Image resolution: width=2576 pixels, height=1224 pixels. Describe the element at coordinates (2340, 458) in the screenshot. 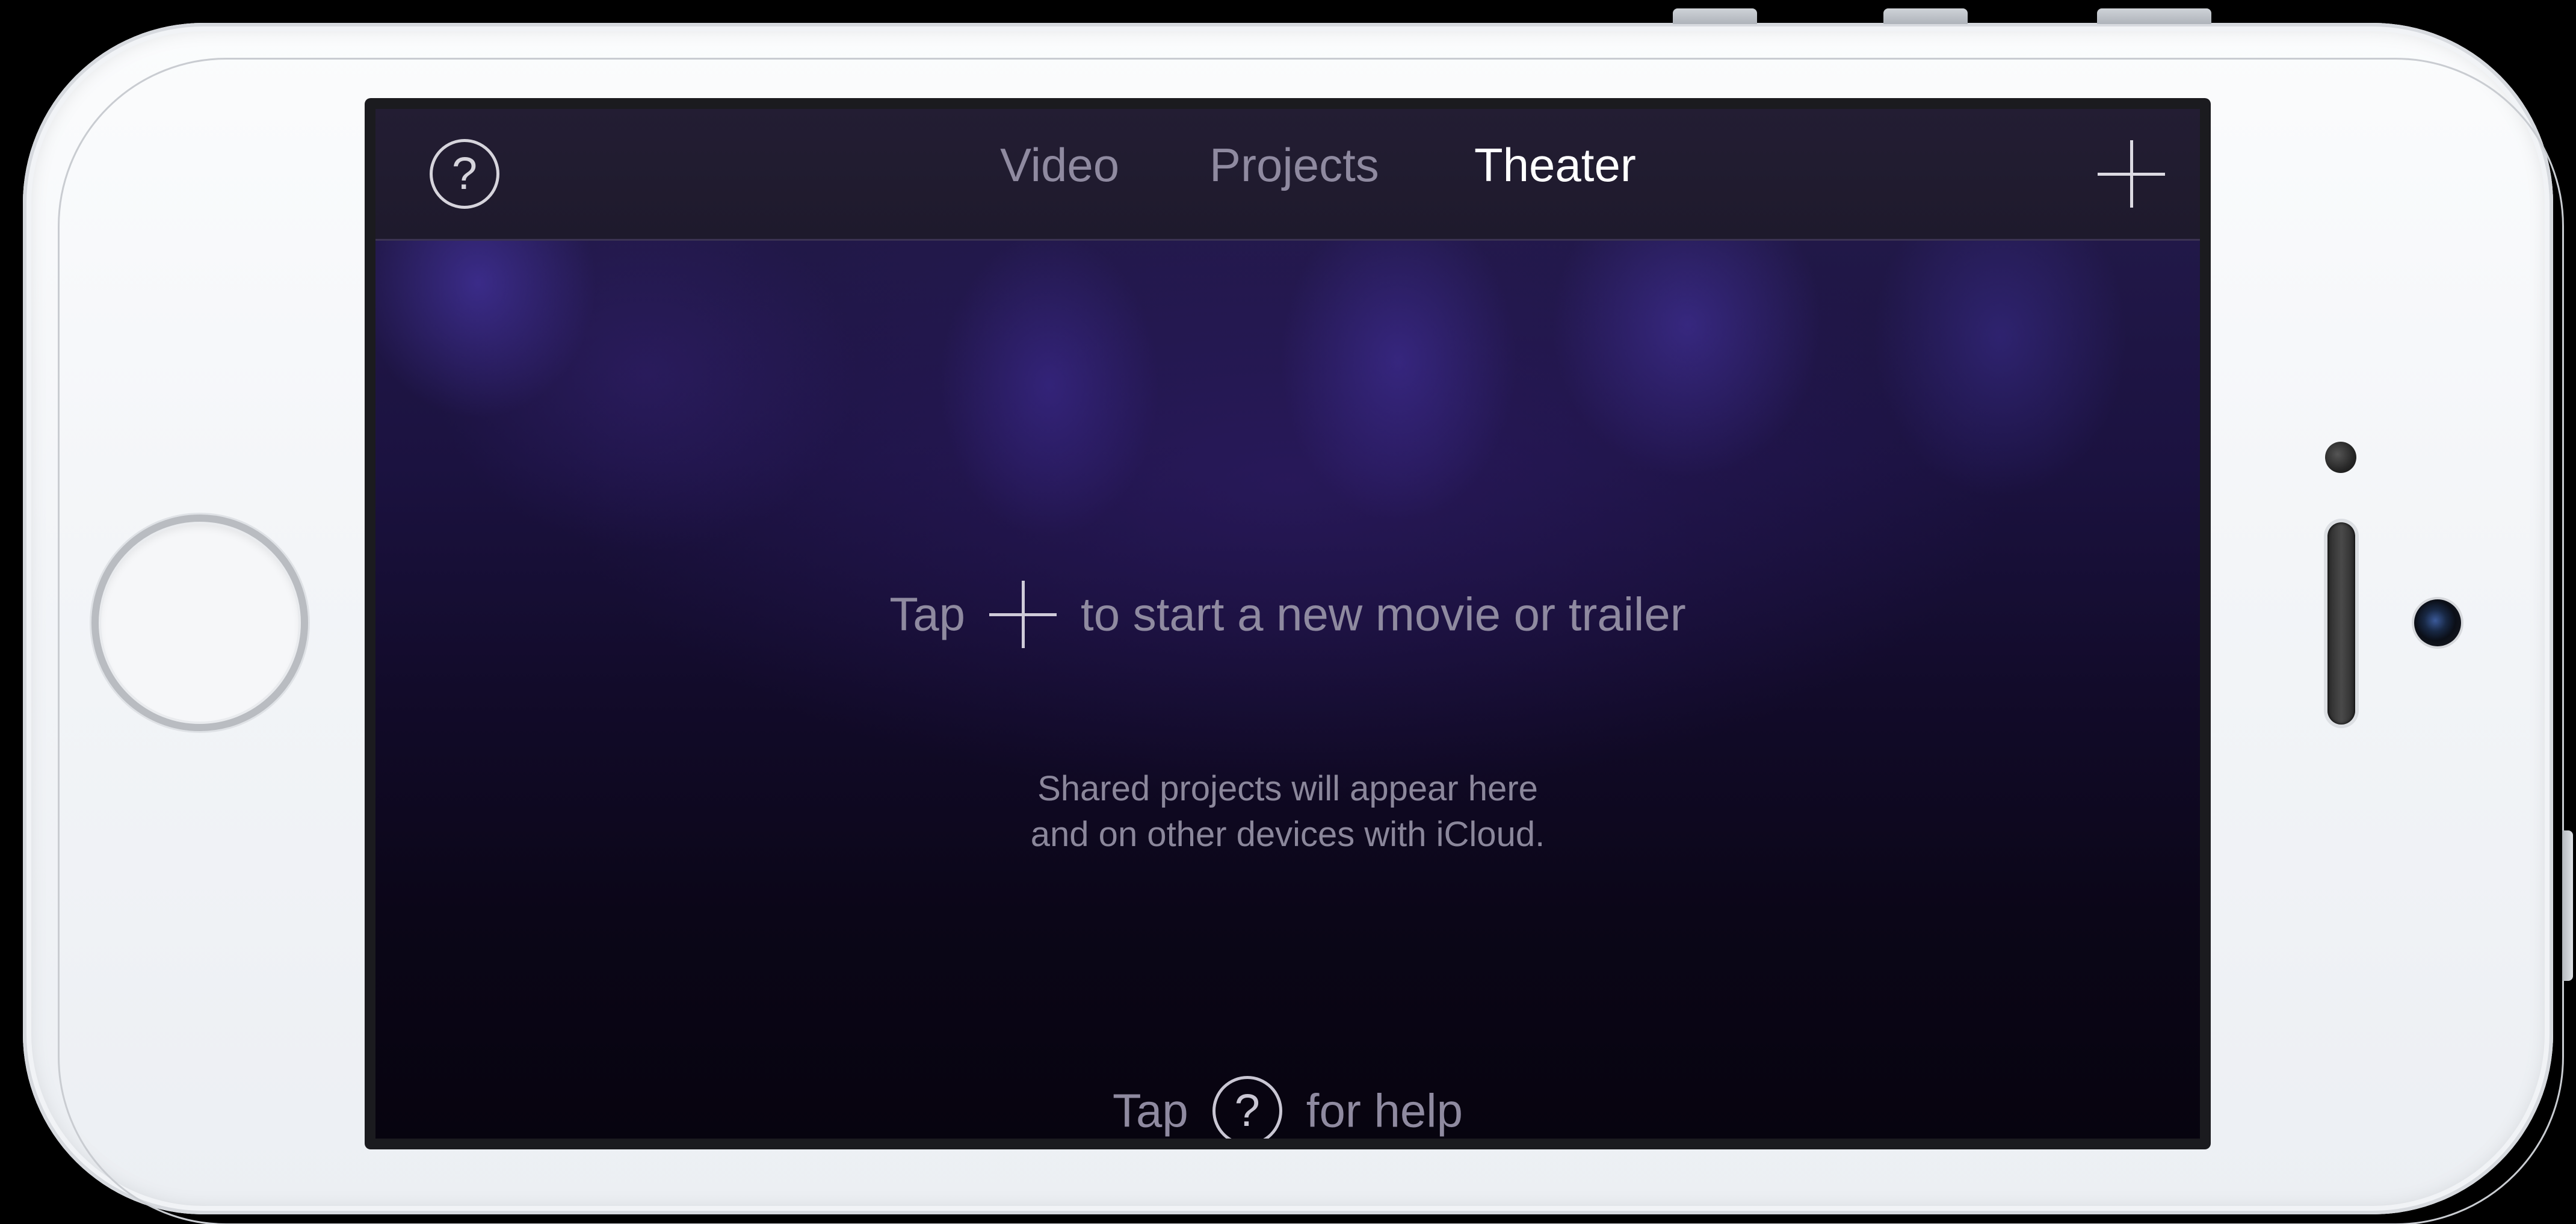

I see `proximity-sensor` at that location.